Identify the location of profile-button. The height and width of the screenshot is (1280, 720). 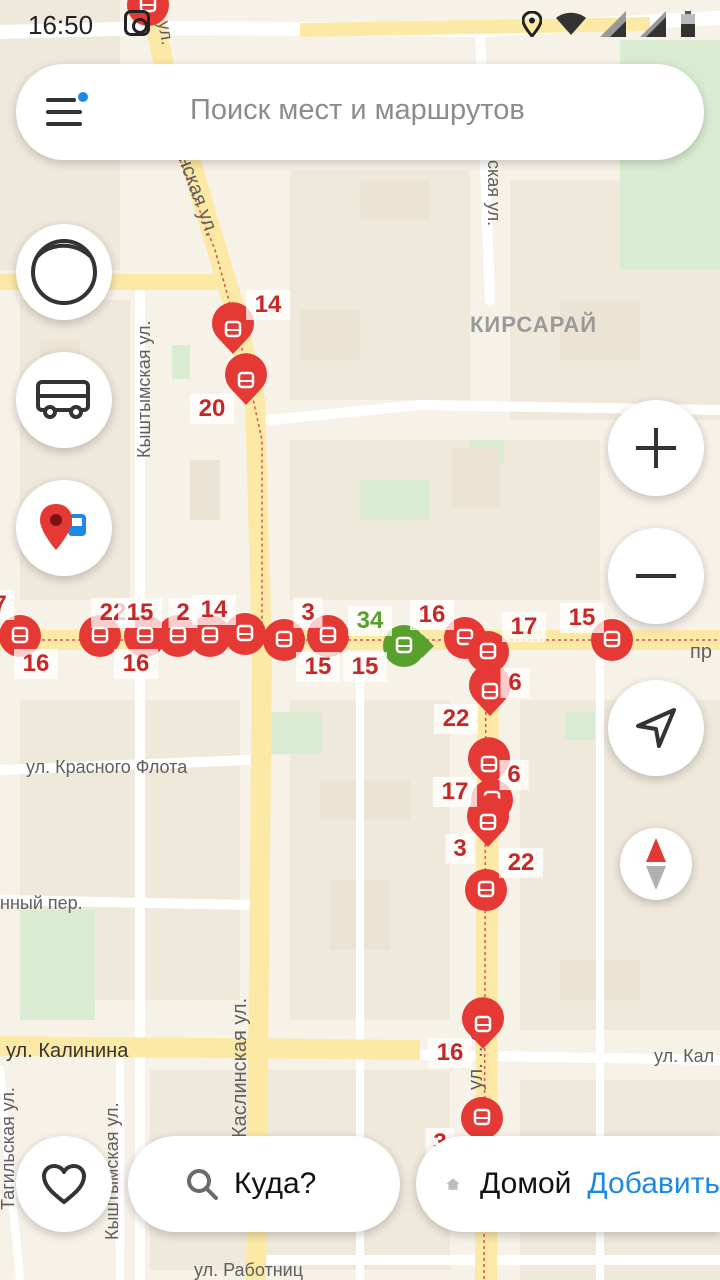
(64, 272).